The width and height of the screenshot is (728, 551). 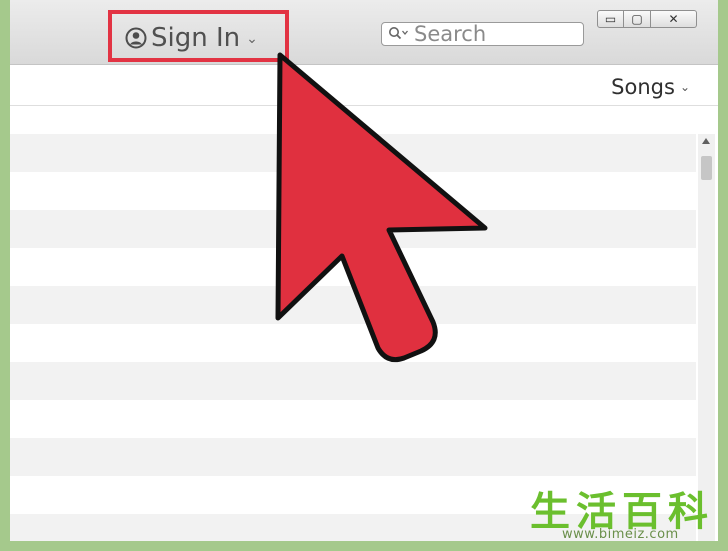 I want to click on watermark-url: www.bimeiz.com, so click(x=620, y=534).